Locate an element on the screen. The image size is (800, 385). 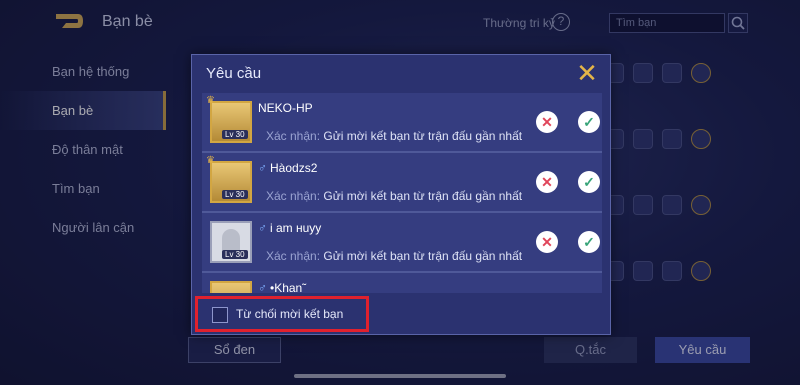
requester-name: ♂ •Khan˜ is located at coordinates (282, 287).